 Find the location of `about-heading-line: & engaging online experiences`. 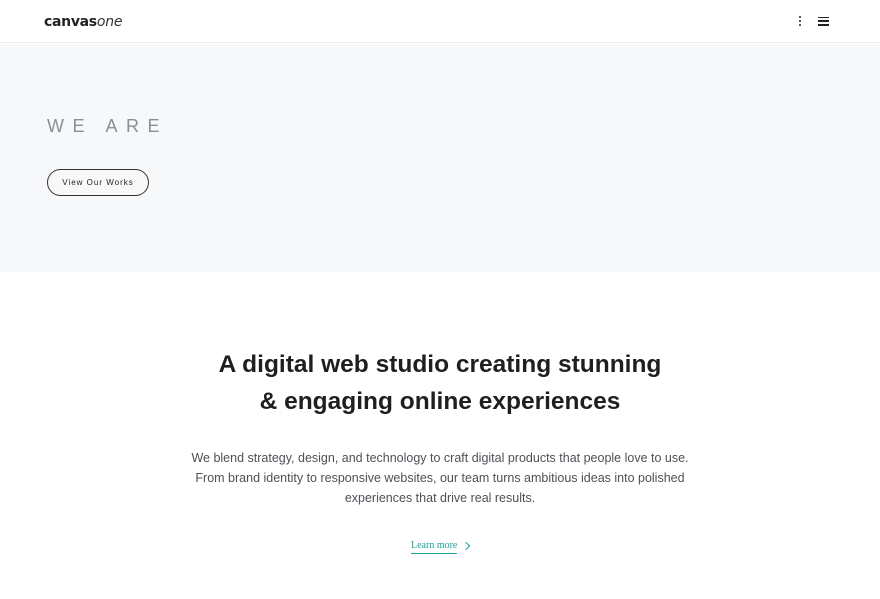

about-heading-line: & engaging online experiences is located at coordinates (440, 401).